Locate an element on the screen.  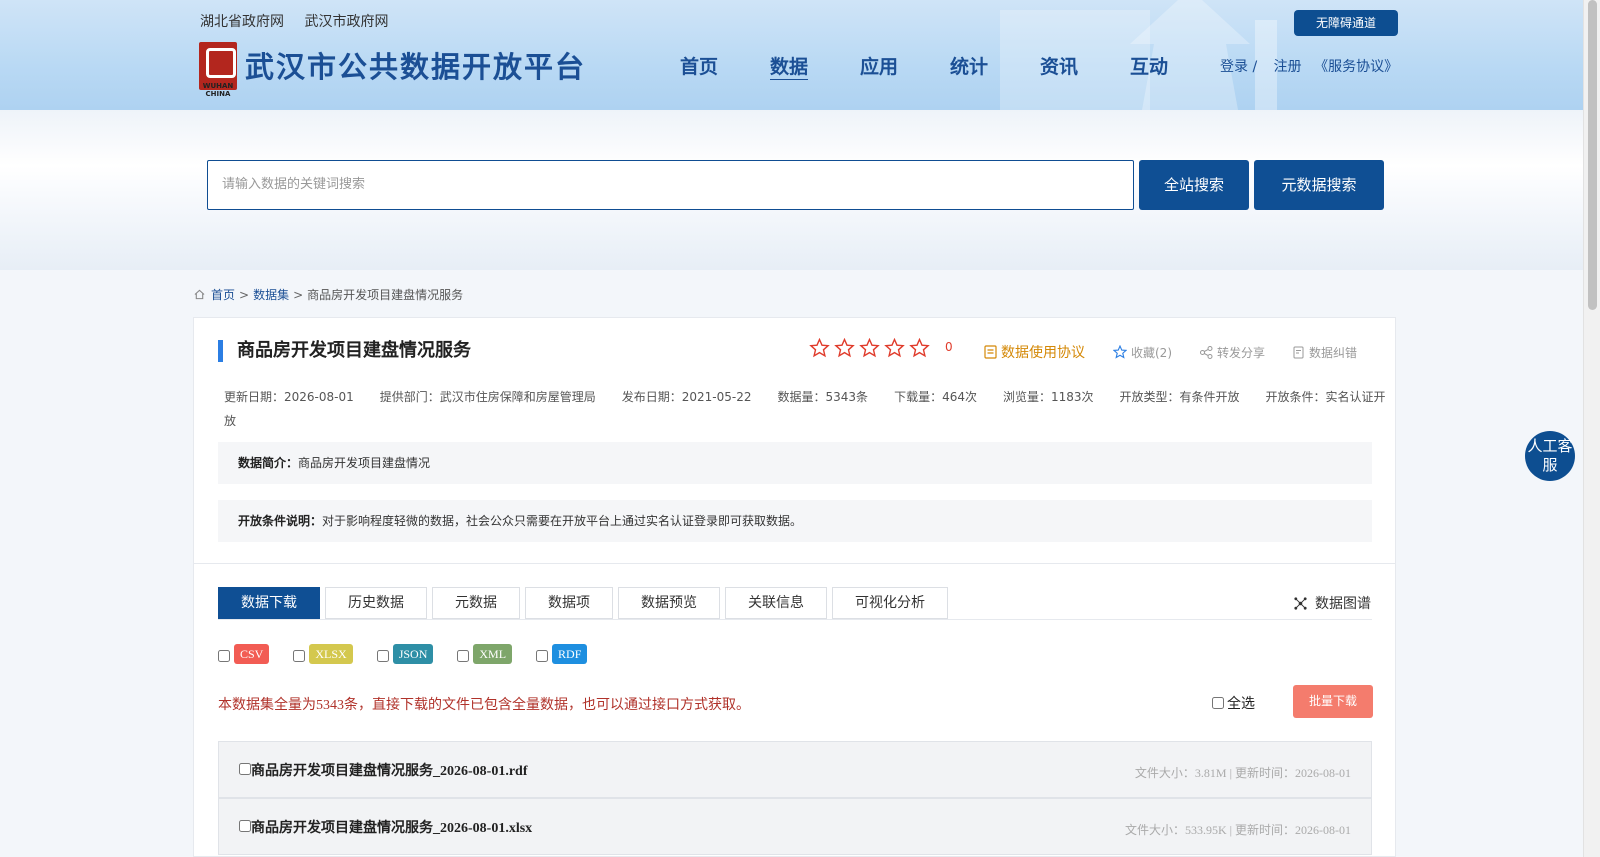
nav-news: 资讯 is located at coordinates (1085, 65).